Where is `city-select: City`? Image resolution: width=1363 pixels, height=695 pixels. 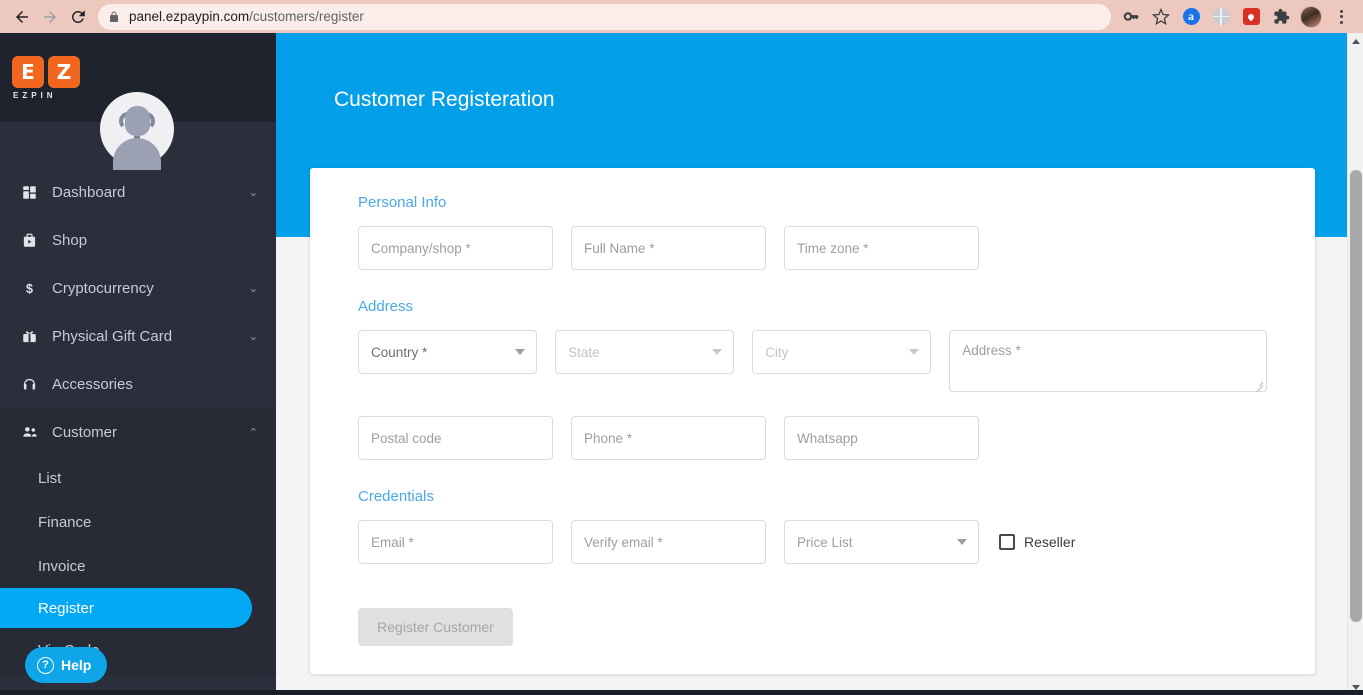 city-select: City is located at coordinates (842, 352).